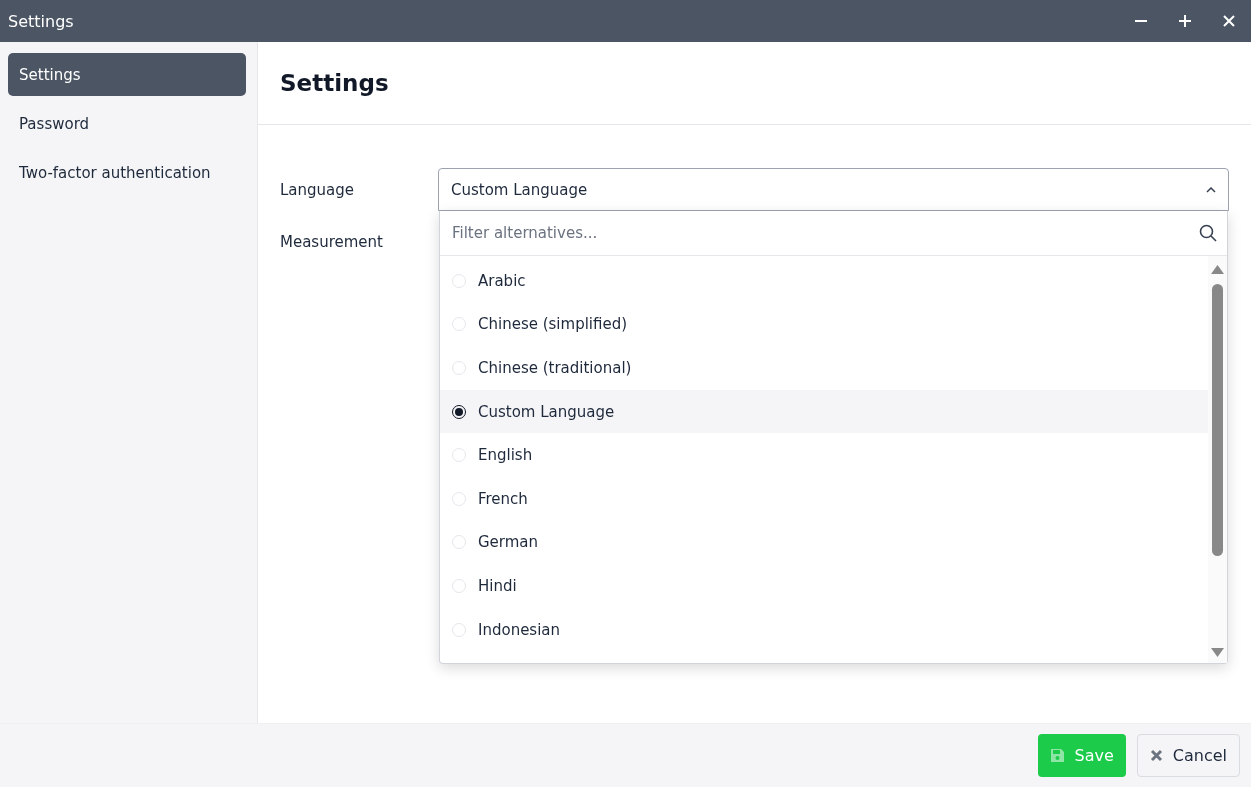 The height and width of the screenshot is (787, 1251). What do you see at coordinates (334, 83) in the screenshot?
I see `page-title: Settings` at bounding box center [334, 83].